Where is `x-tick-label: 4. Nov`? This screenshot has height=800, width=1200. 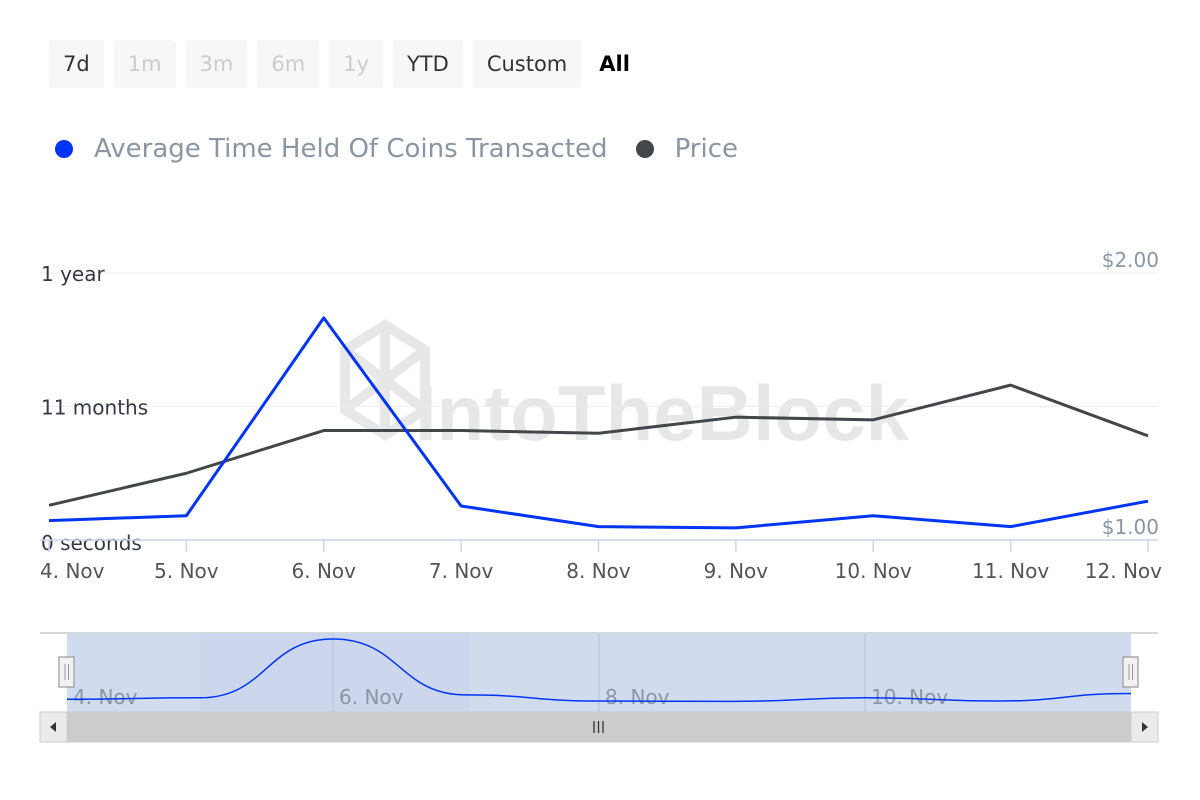 x-tick-label: 4. Nov is located at coordinates (72, 571).